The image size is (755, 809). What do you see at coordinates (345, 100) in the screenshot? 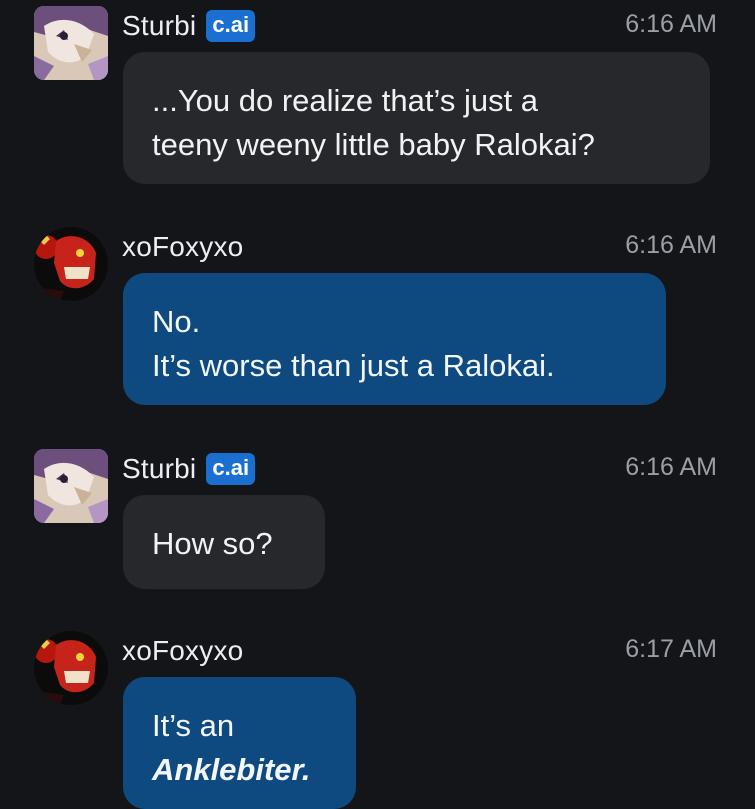
I see `message-text-line: ...You do realize that’s just a` at bounding box center [345, 100].